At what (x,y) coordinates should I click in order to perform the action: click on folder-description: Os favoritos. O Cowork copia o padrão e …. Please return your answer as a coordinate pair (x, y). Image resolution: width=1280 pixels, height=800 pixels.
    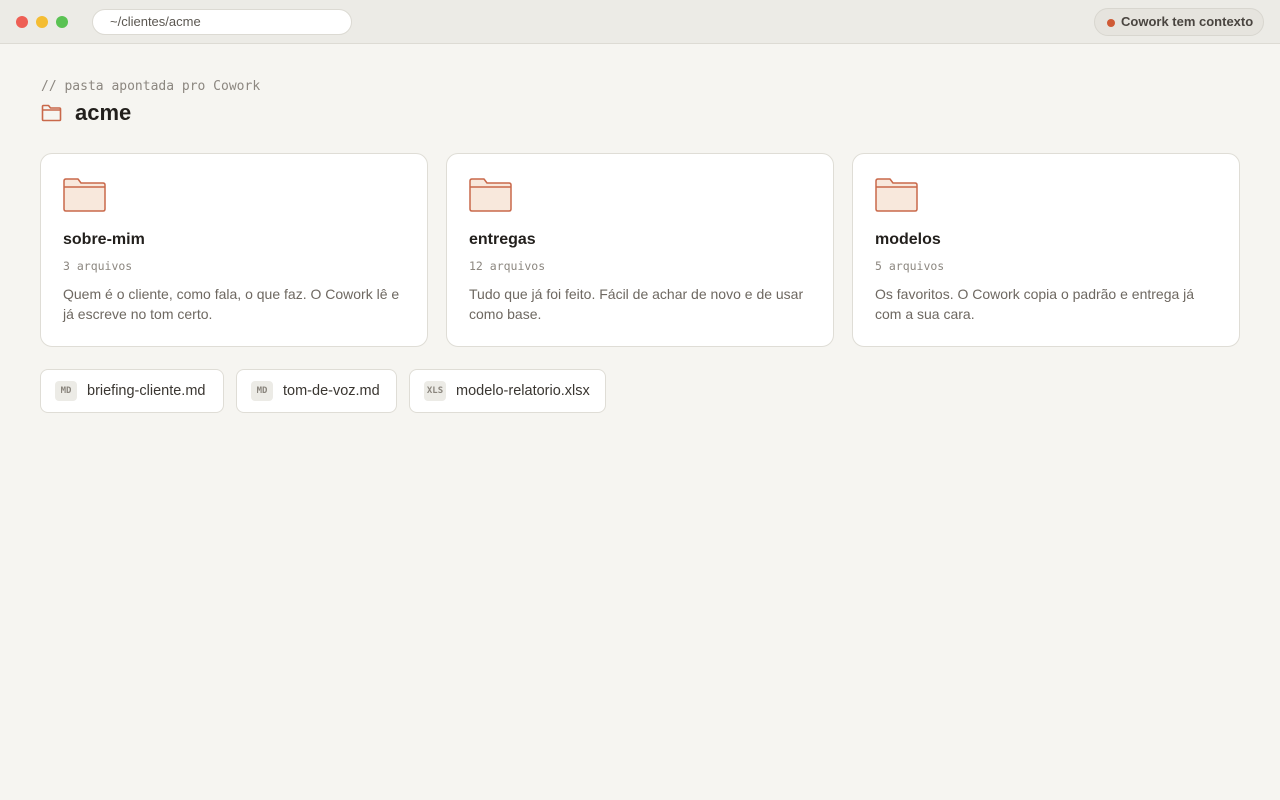
    Looking at the image, I should click on (1035, 304).